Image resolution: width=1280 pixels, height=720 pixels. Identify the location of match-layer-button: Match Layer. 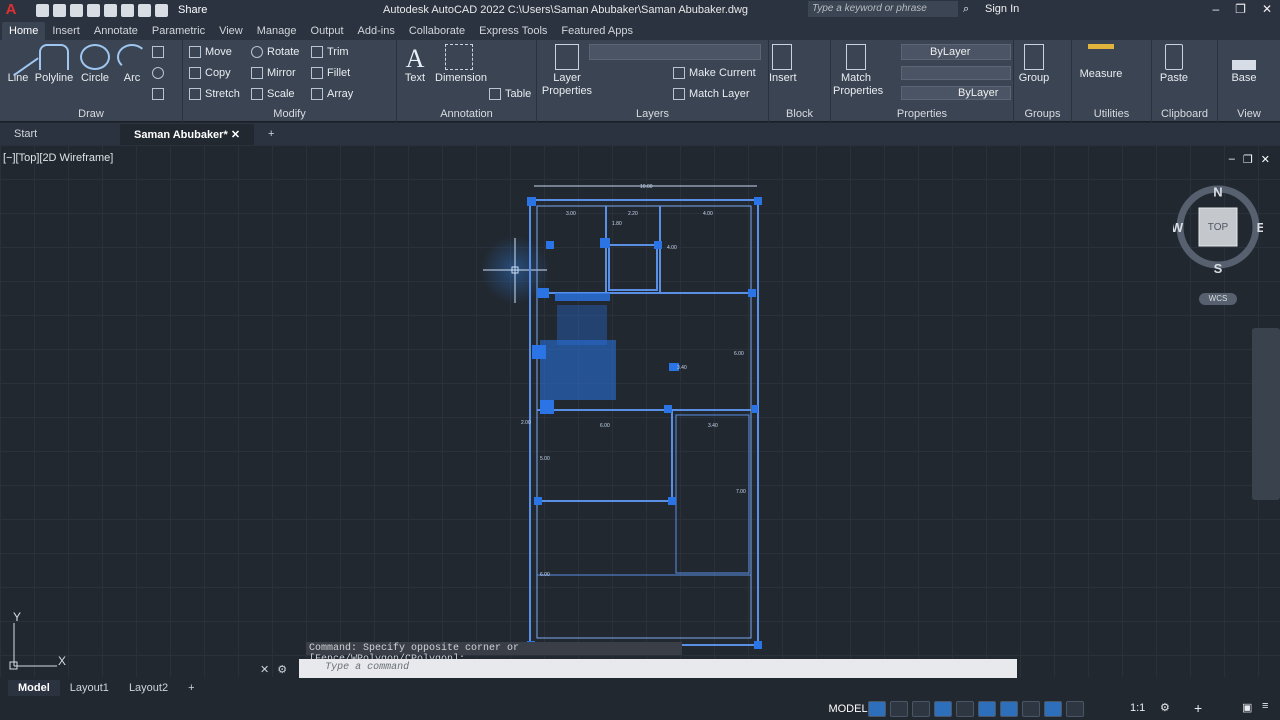
(711, 94).